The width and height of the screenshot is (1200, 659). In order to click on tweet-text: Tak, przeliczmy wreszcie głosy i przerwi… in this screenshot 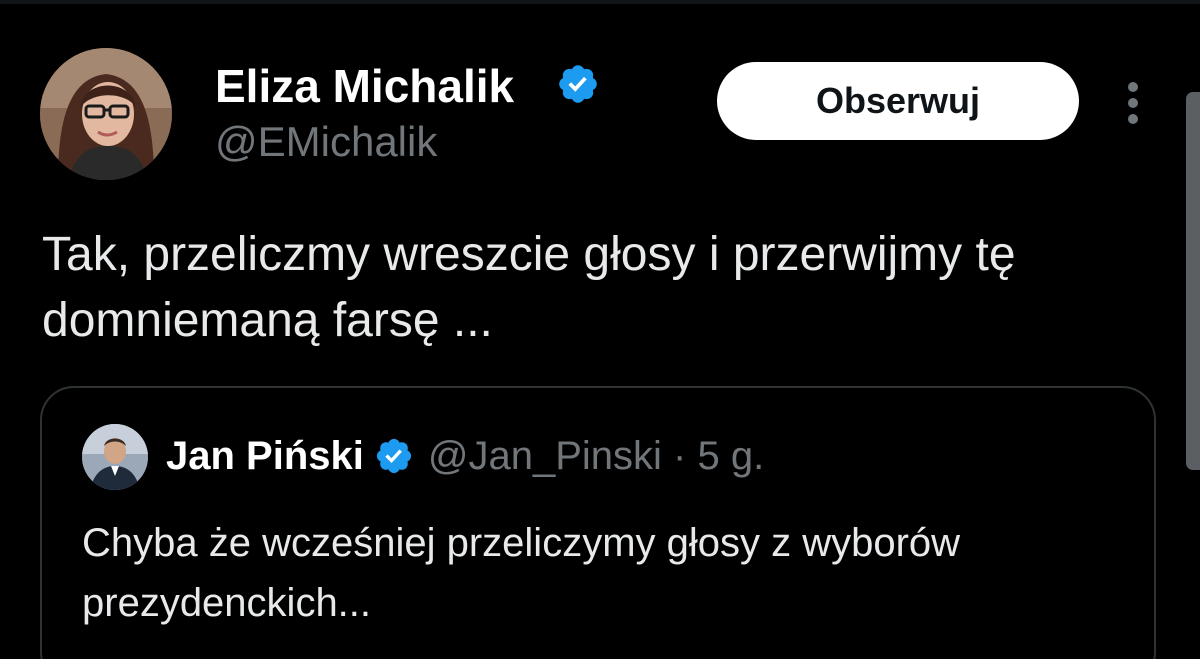, I will do `click(529, 287)`.